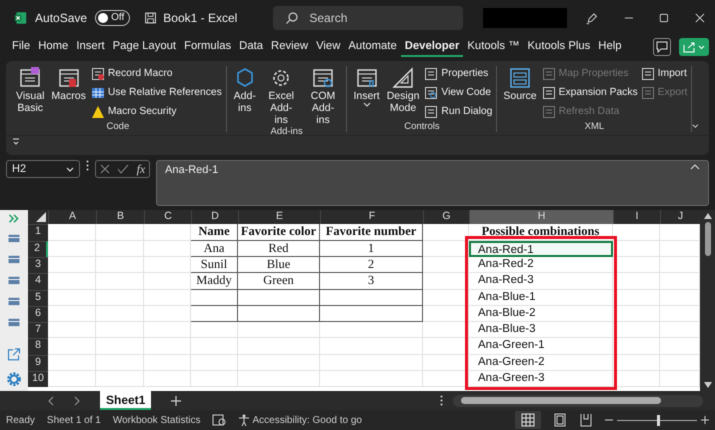 The height and width of the screenshot is (430, 715). What do you see at coordinates (214, 217) in the screenshot?
I see `column-header: D` at bounding box center [214, 217].